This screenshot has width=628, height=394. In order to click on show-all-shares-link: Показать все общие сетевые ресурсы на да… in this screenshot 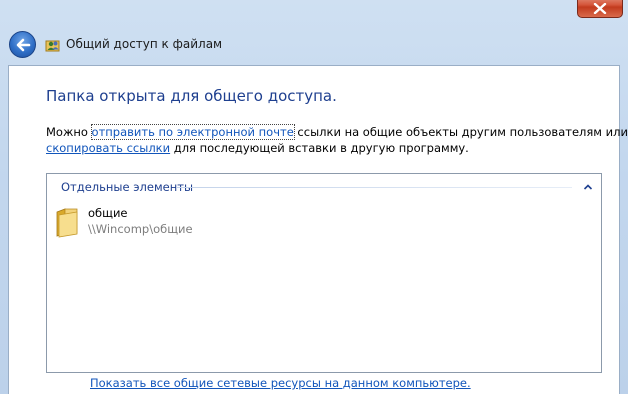, I will do `click(280, 383)`.